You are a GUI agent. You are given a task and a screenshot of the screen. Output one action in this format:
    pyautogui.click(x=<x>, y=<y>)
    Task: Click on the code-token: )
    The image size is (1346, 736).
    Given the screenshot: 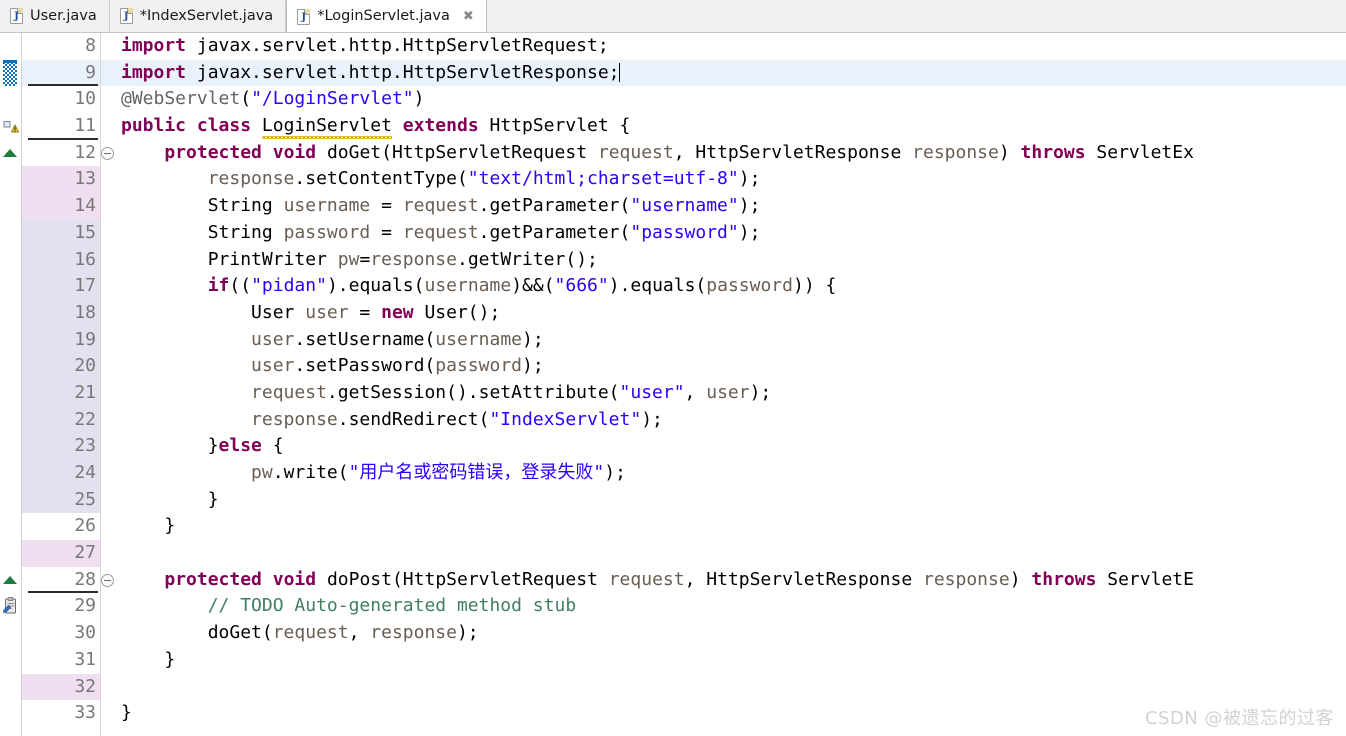 What is the action you would take?
    pyautogui.click(x=1009, y=152)
    